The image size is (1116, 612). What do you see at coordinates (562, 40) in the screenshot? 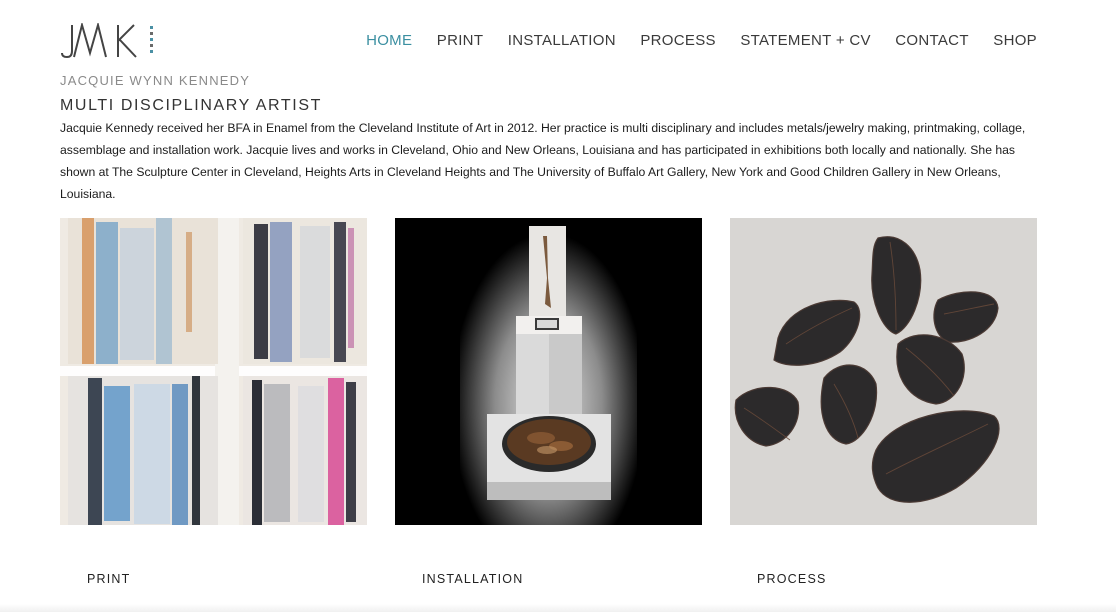
I see `nav-installation: INSTALLATION` at bounding box center [562, 40].